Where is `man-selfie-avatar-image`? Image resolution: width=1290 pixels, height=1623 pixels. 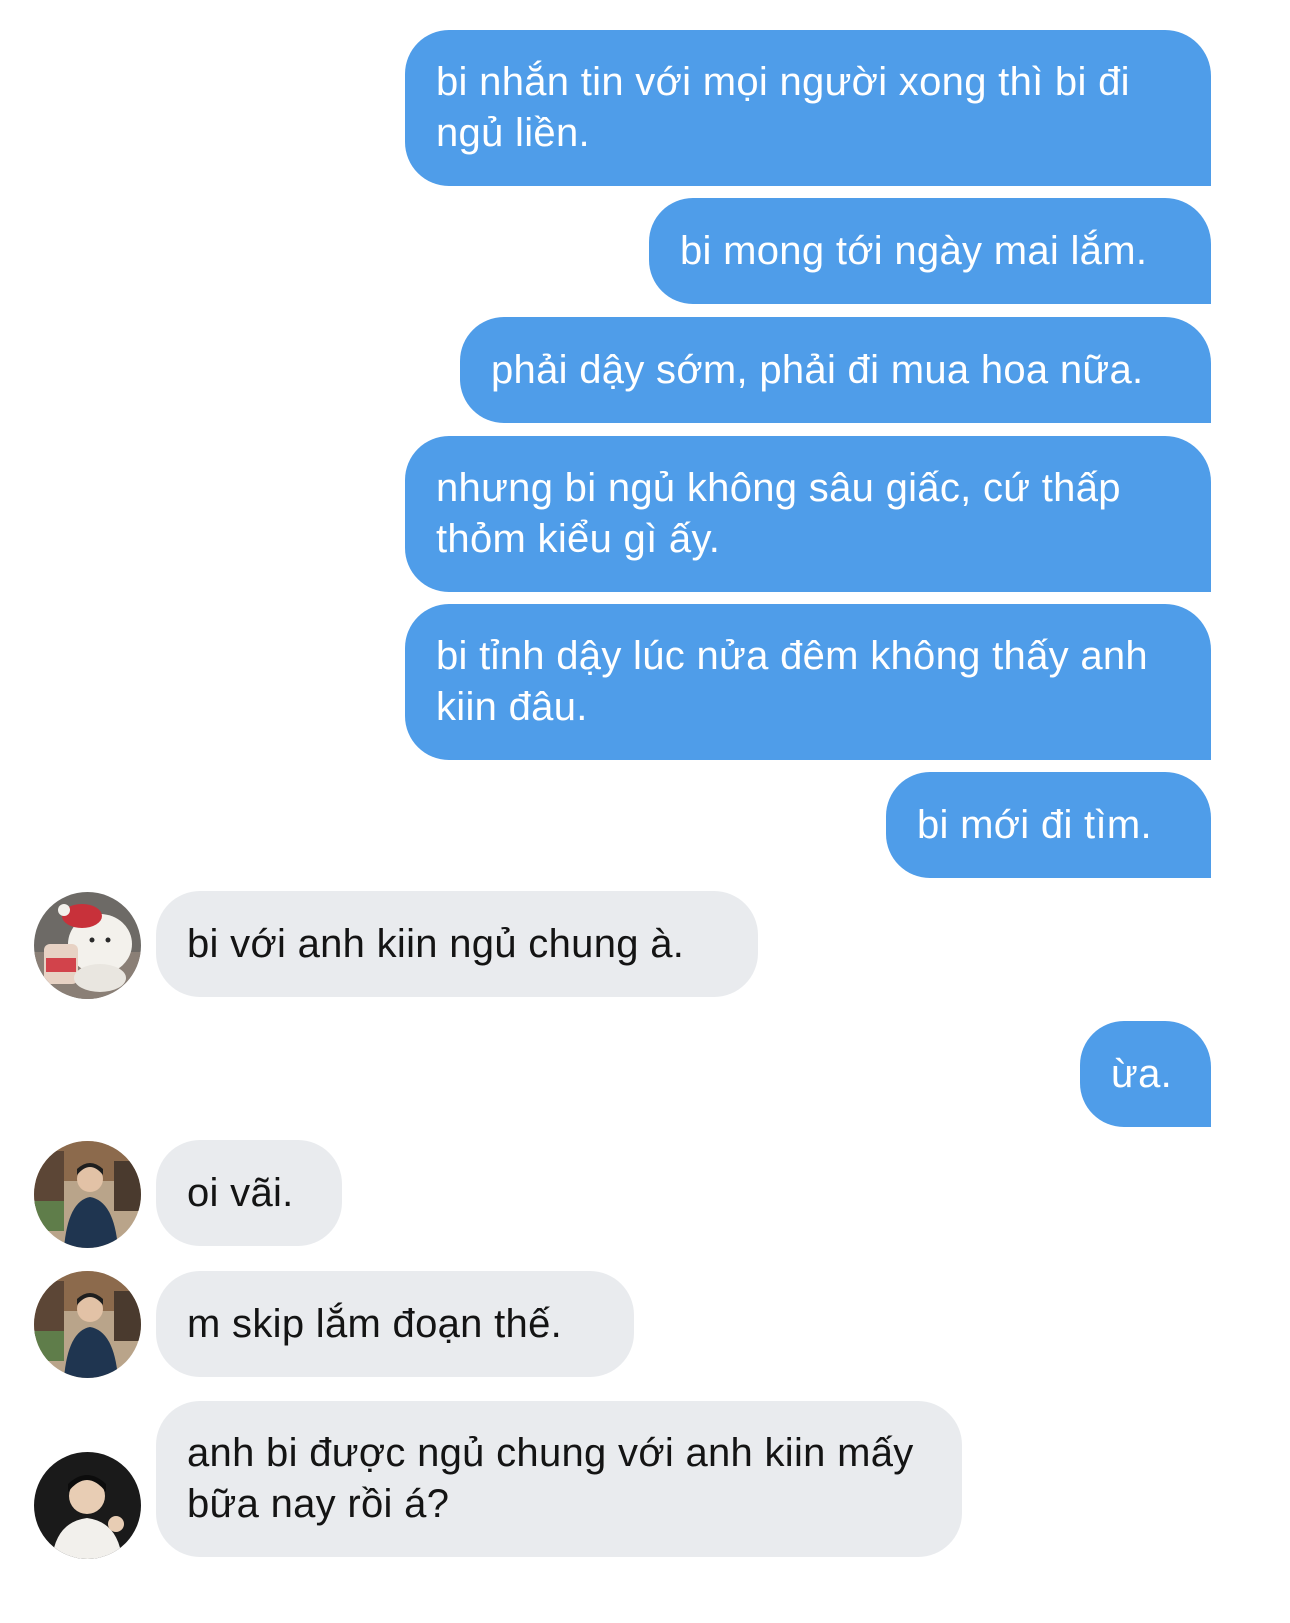 man-selfie-avatar-image is located at coordinates (87, 1505).